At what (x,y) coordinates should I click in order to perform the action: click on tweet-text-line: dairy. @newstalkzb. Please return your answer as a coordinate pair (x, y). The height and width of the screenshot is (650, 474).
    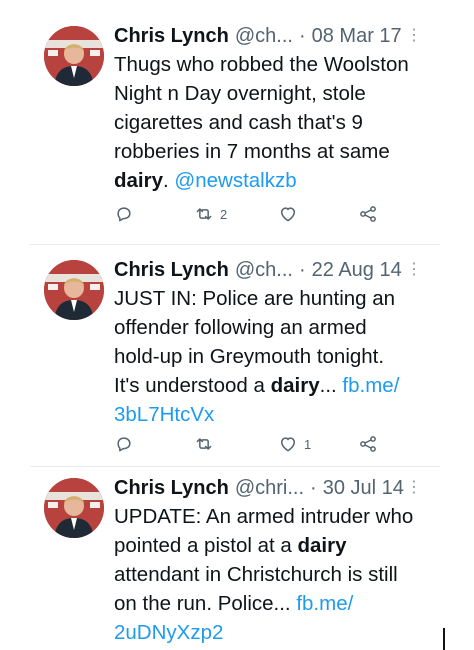
    Looking at the image, I should click on (277, 180).